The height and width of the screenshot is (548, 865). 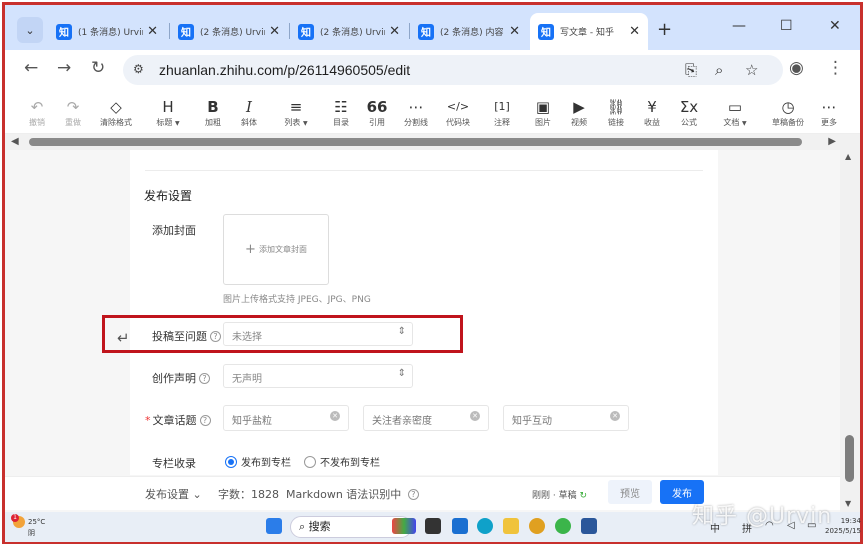 What do you see at coordinates (107, 31) in the screenshot?
I see `tab-1: 知 (1 条消息) Urvin ✕` at bounding box center [107, 31].